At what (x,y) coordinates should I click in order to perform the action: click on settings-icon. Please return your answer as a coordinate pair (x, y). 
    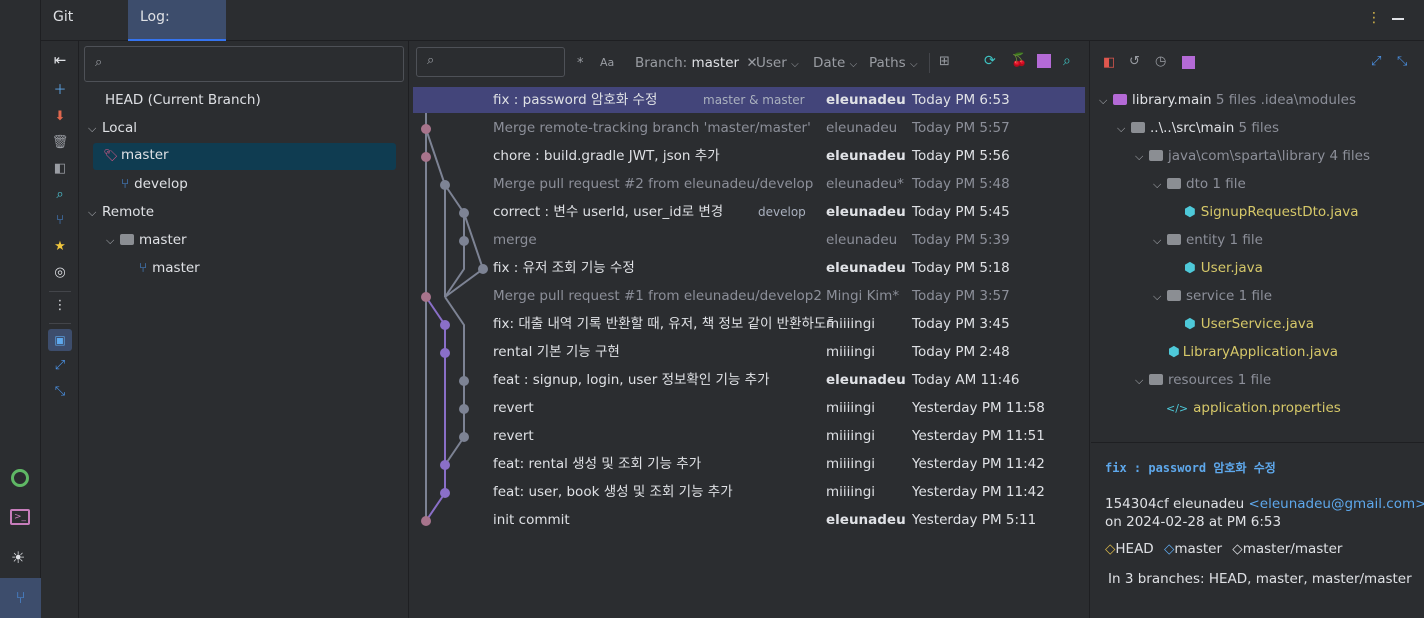
    Looking at the image, I should click on (20, 478).